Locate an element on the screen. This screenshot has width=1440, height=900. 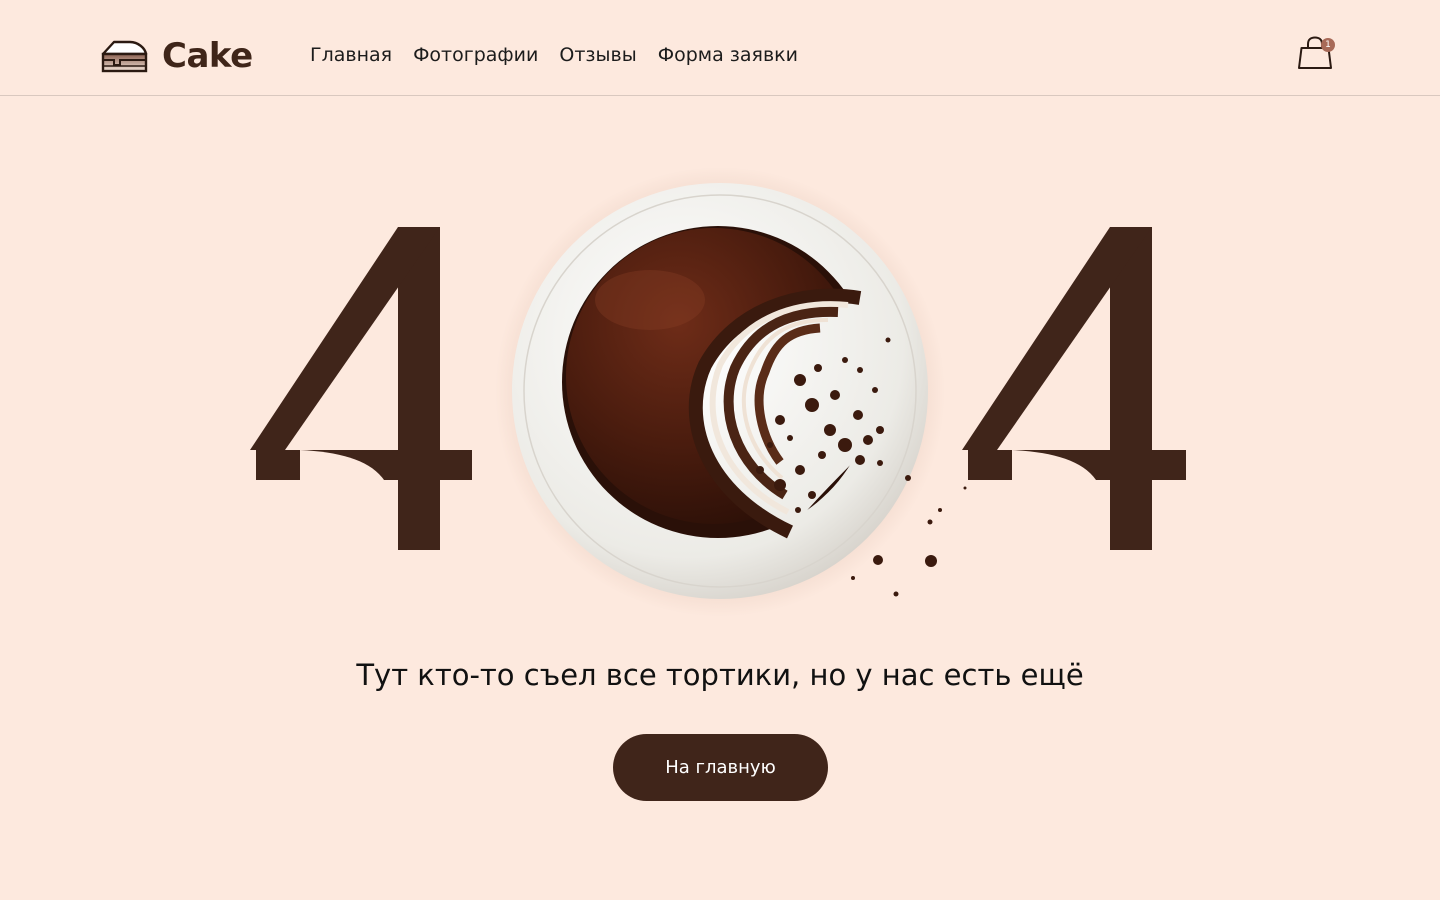
nav-item-order-form: Форма заявки is located at coordinates (728, 55).